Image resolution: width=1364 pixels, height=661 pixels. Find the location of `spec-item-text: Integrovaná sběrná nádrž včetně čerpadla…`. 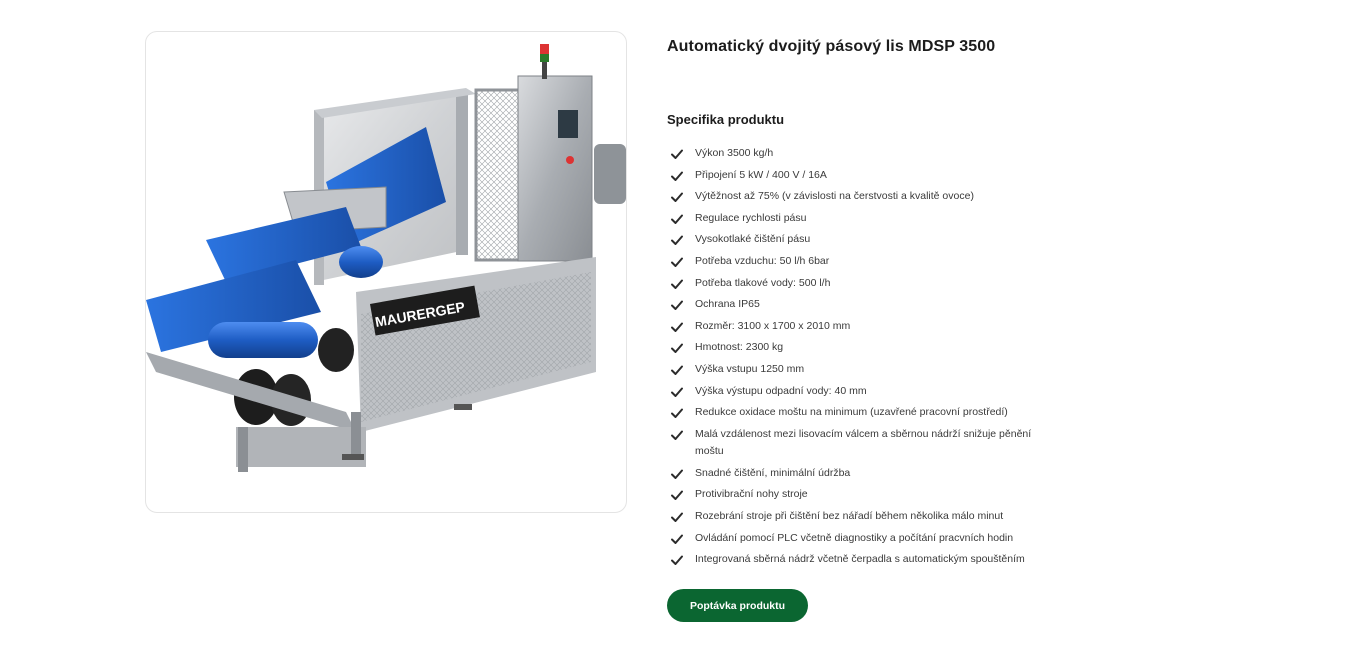

spec-item-text: Integrovaná sběrná nádrž včetně čerpadla… is located at coordinates (860, 559).